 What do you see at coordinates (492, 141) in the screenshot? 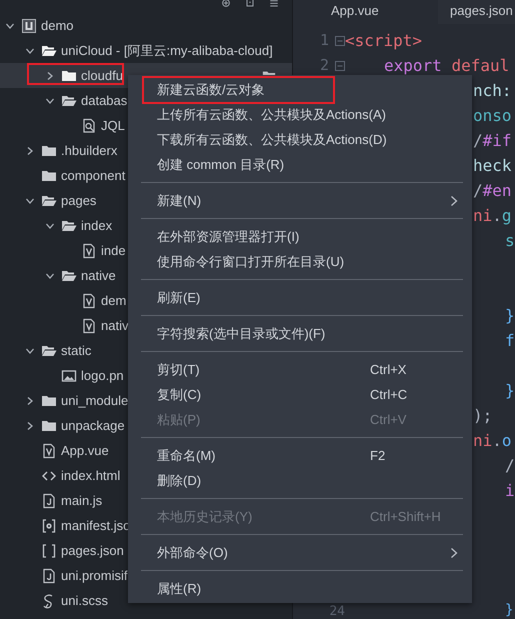
I see `code-line: /#if` at bounding box center [492, 141].